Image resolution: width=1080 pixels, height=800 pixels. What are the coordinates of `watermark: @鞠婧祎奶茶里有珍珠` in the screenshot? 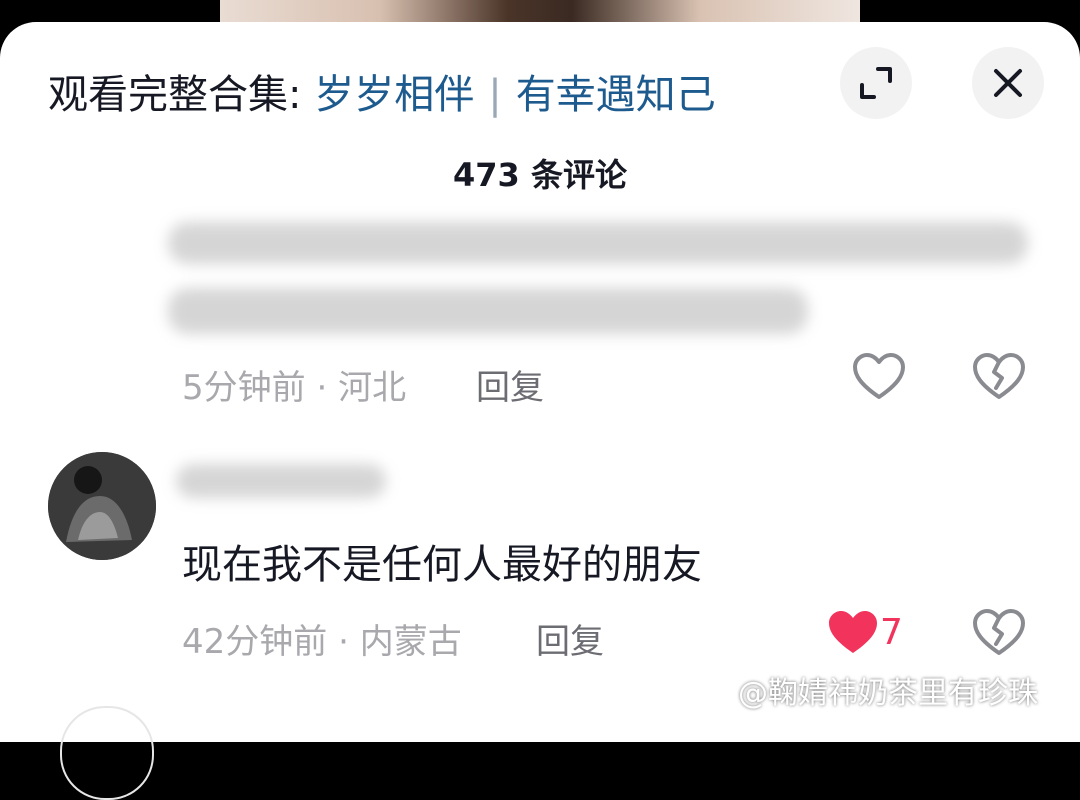 It's located at (888, 693).